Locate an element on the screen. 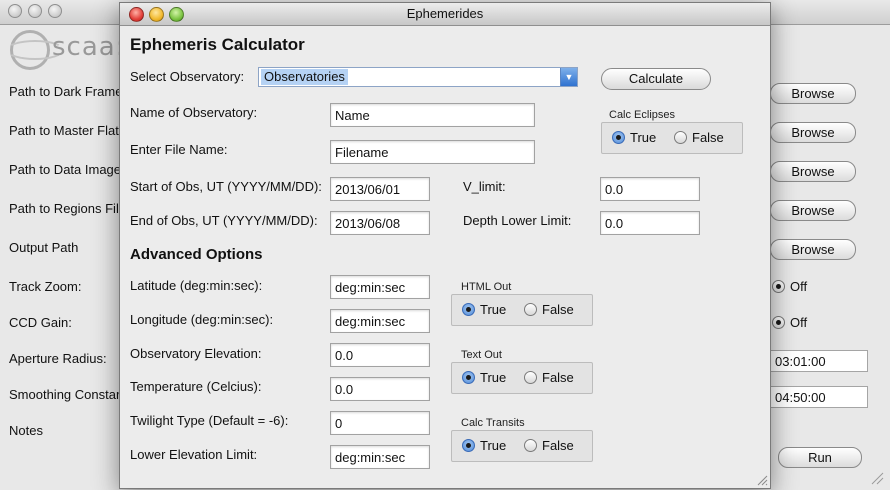 The width and height of the screenshot is (890, 490). select-observatory-label: Select Observatory: is located at coordinates (187, 76).